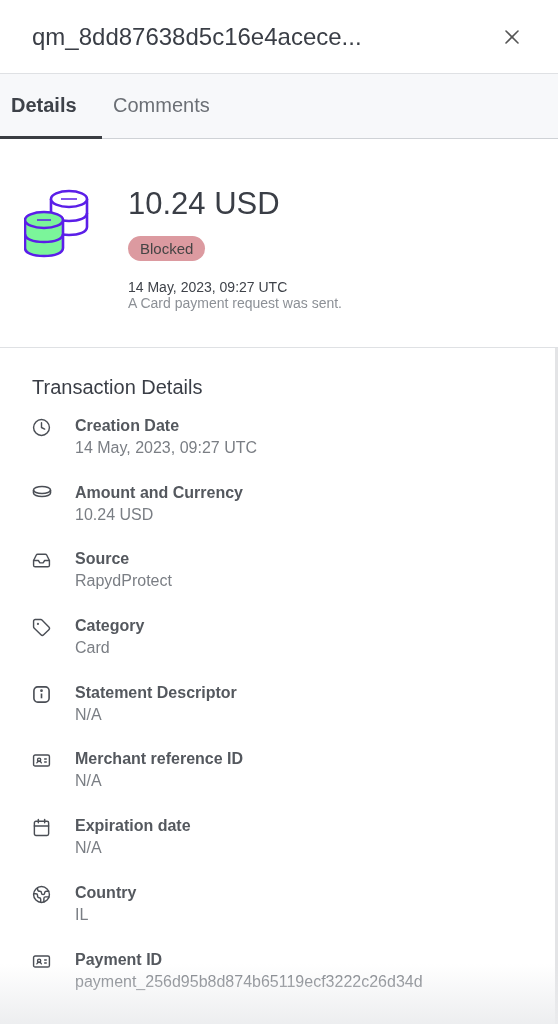  Describe the element at coordinates (41, 828) in the screenshot. I see `calendar-icon` at that location.